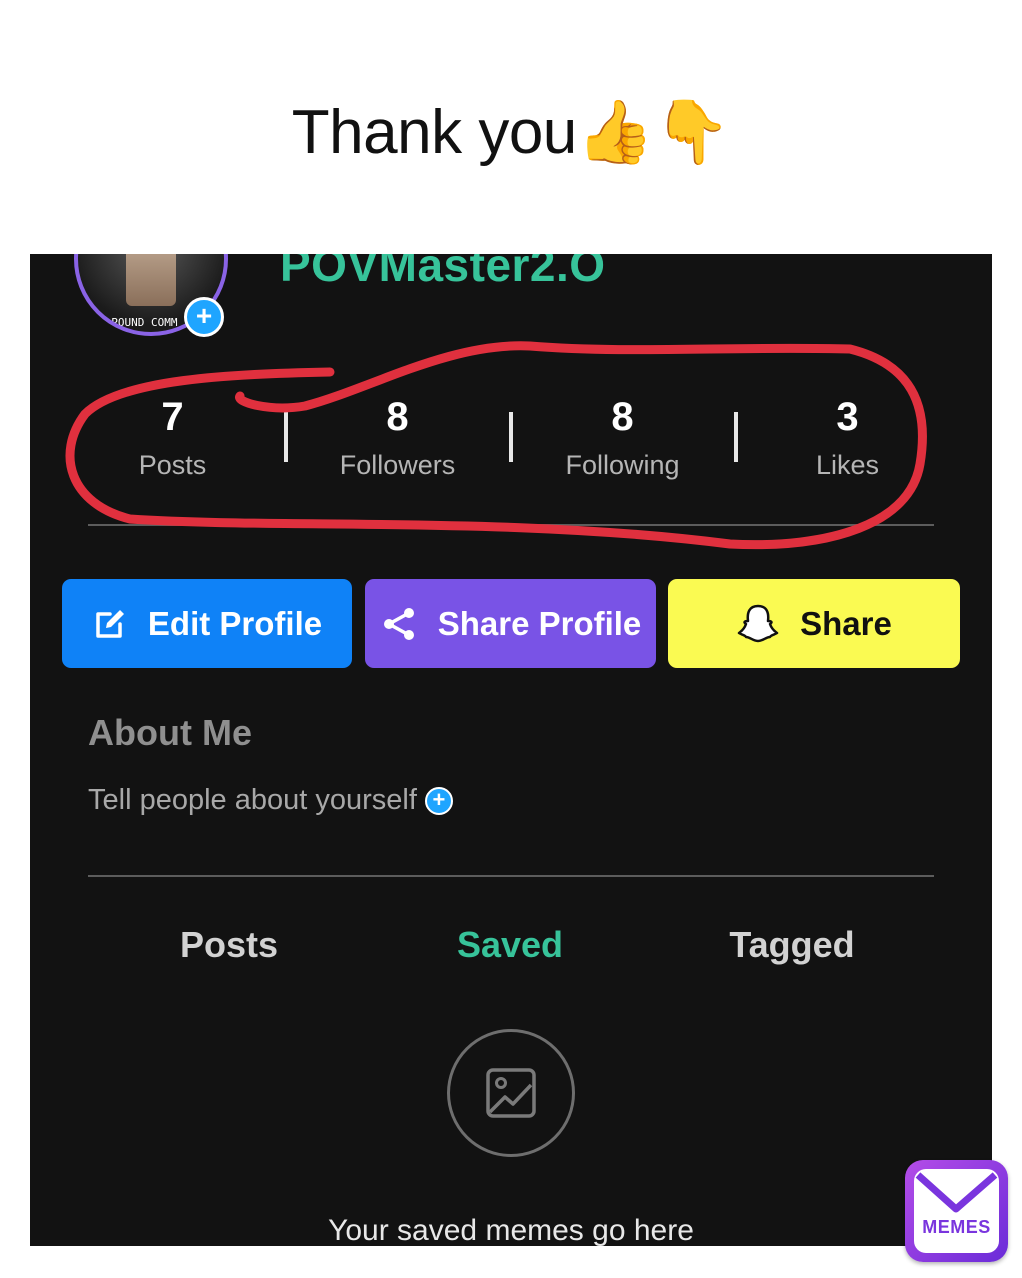 The height and width of the screenshot is (1278, 1022). Describe the element at coordinates (170, 732) in the screenshot. I see `about-me-heading: About Me` at that location.